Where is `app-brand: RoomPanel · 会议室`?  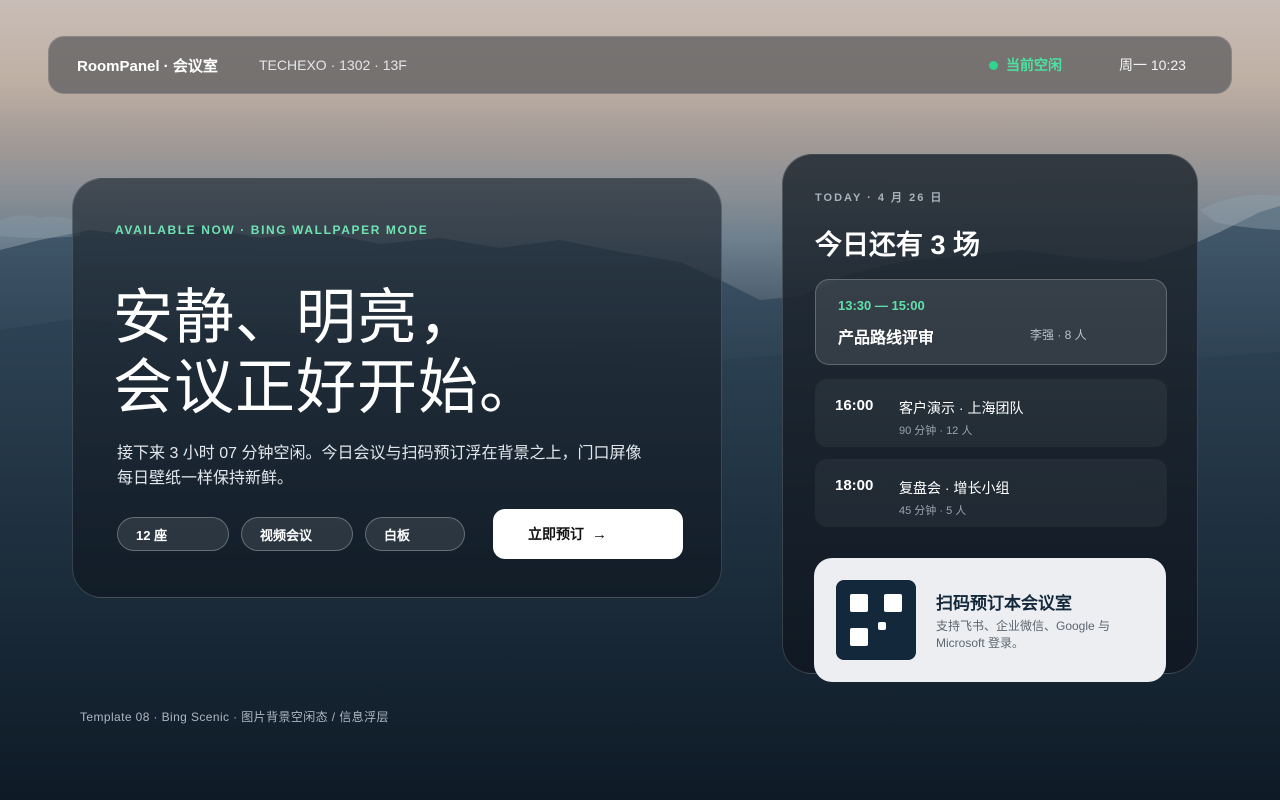 app-brand: RoomPanel · 会议室 is located at coordinates (147, 66).